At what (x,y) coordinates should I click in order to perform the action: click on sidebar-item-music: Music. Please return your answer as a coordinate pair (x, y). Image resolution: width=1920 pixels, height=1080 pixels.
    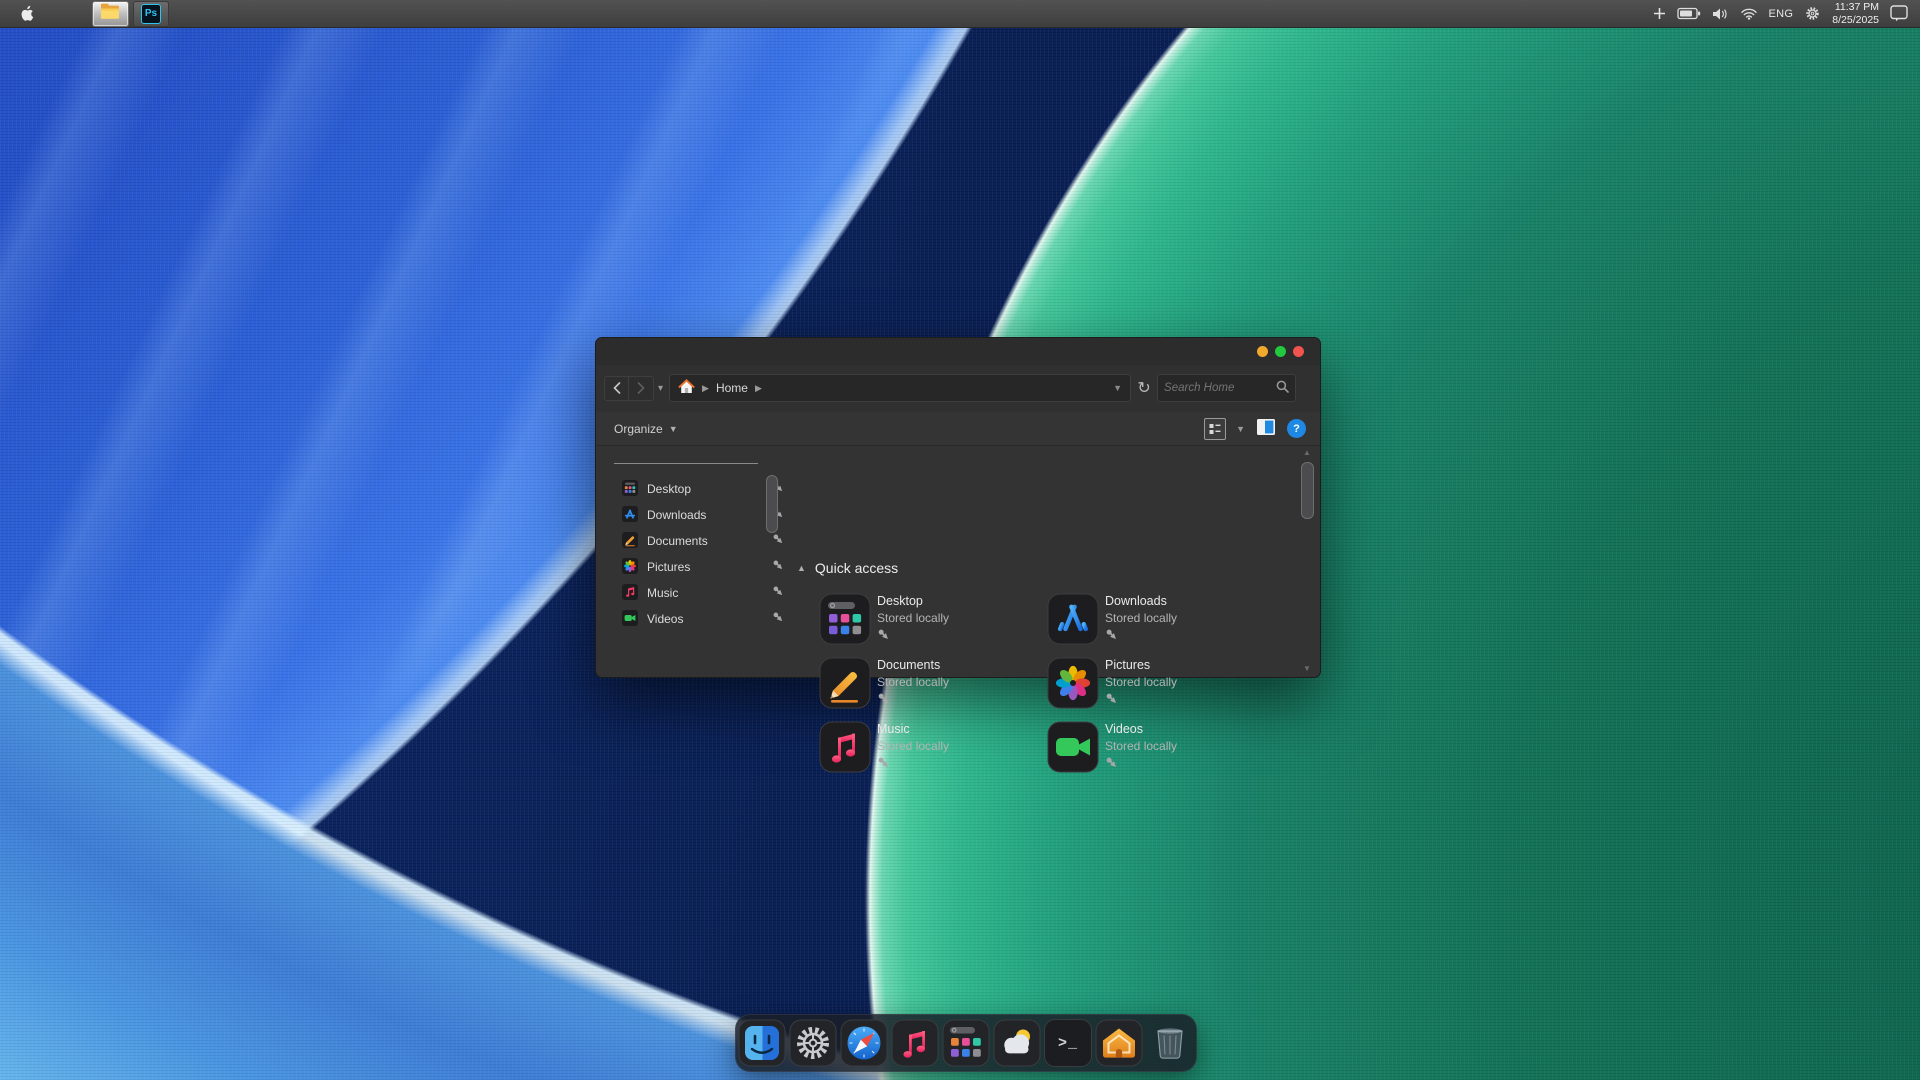
    Looking at the image, I should click on (702, 593).